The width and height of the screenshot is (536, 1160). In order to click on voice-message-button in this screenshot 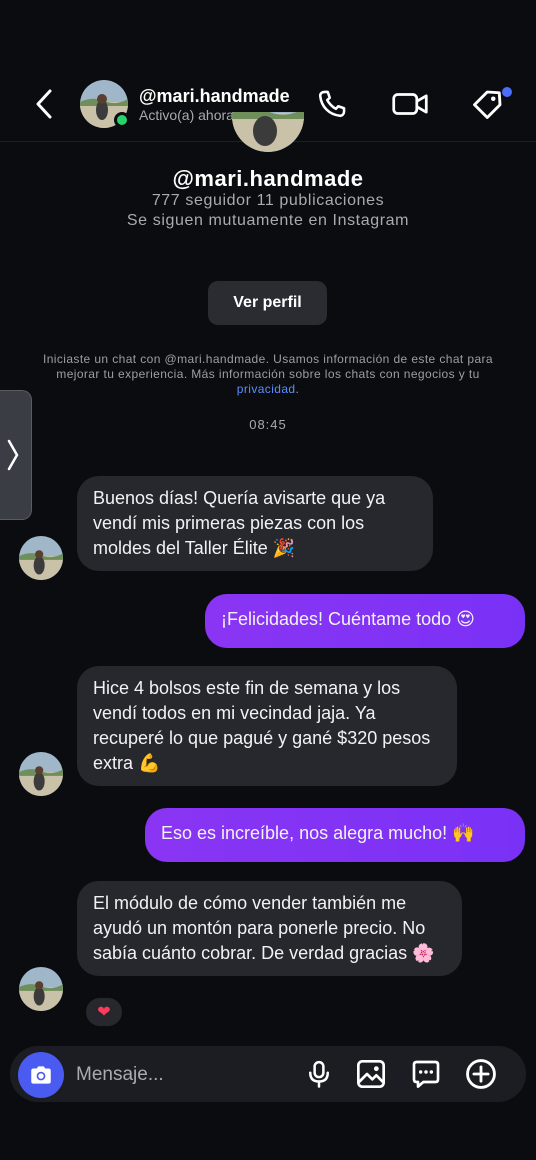, I will do `click(319, 1074)`.